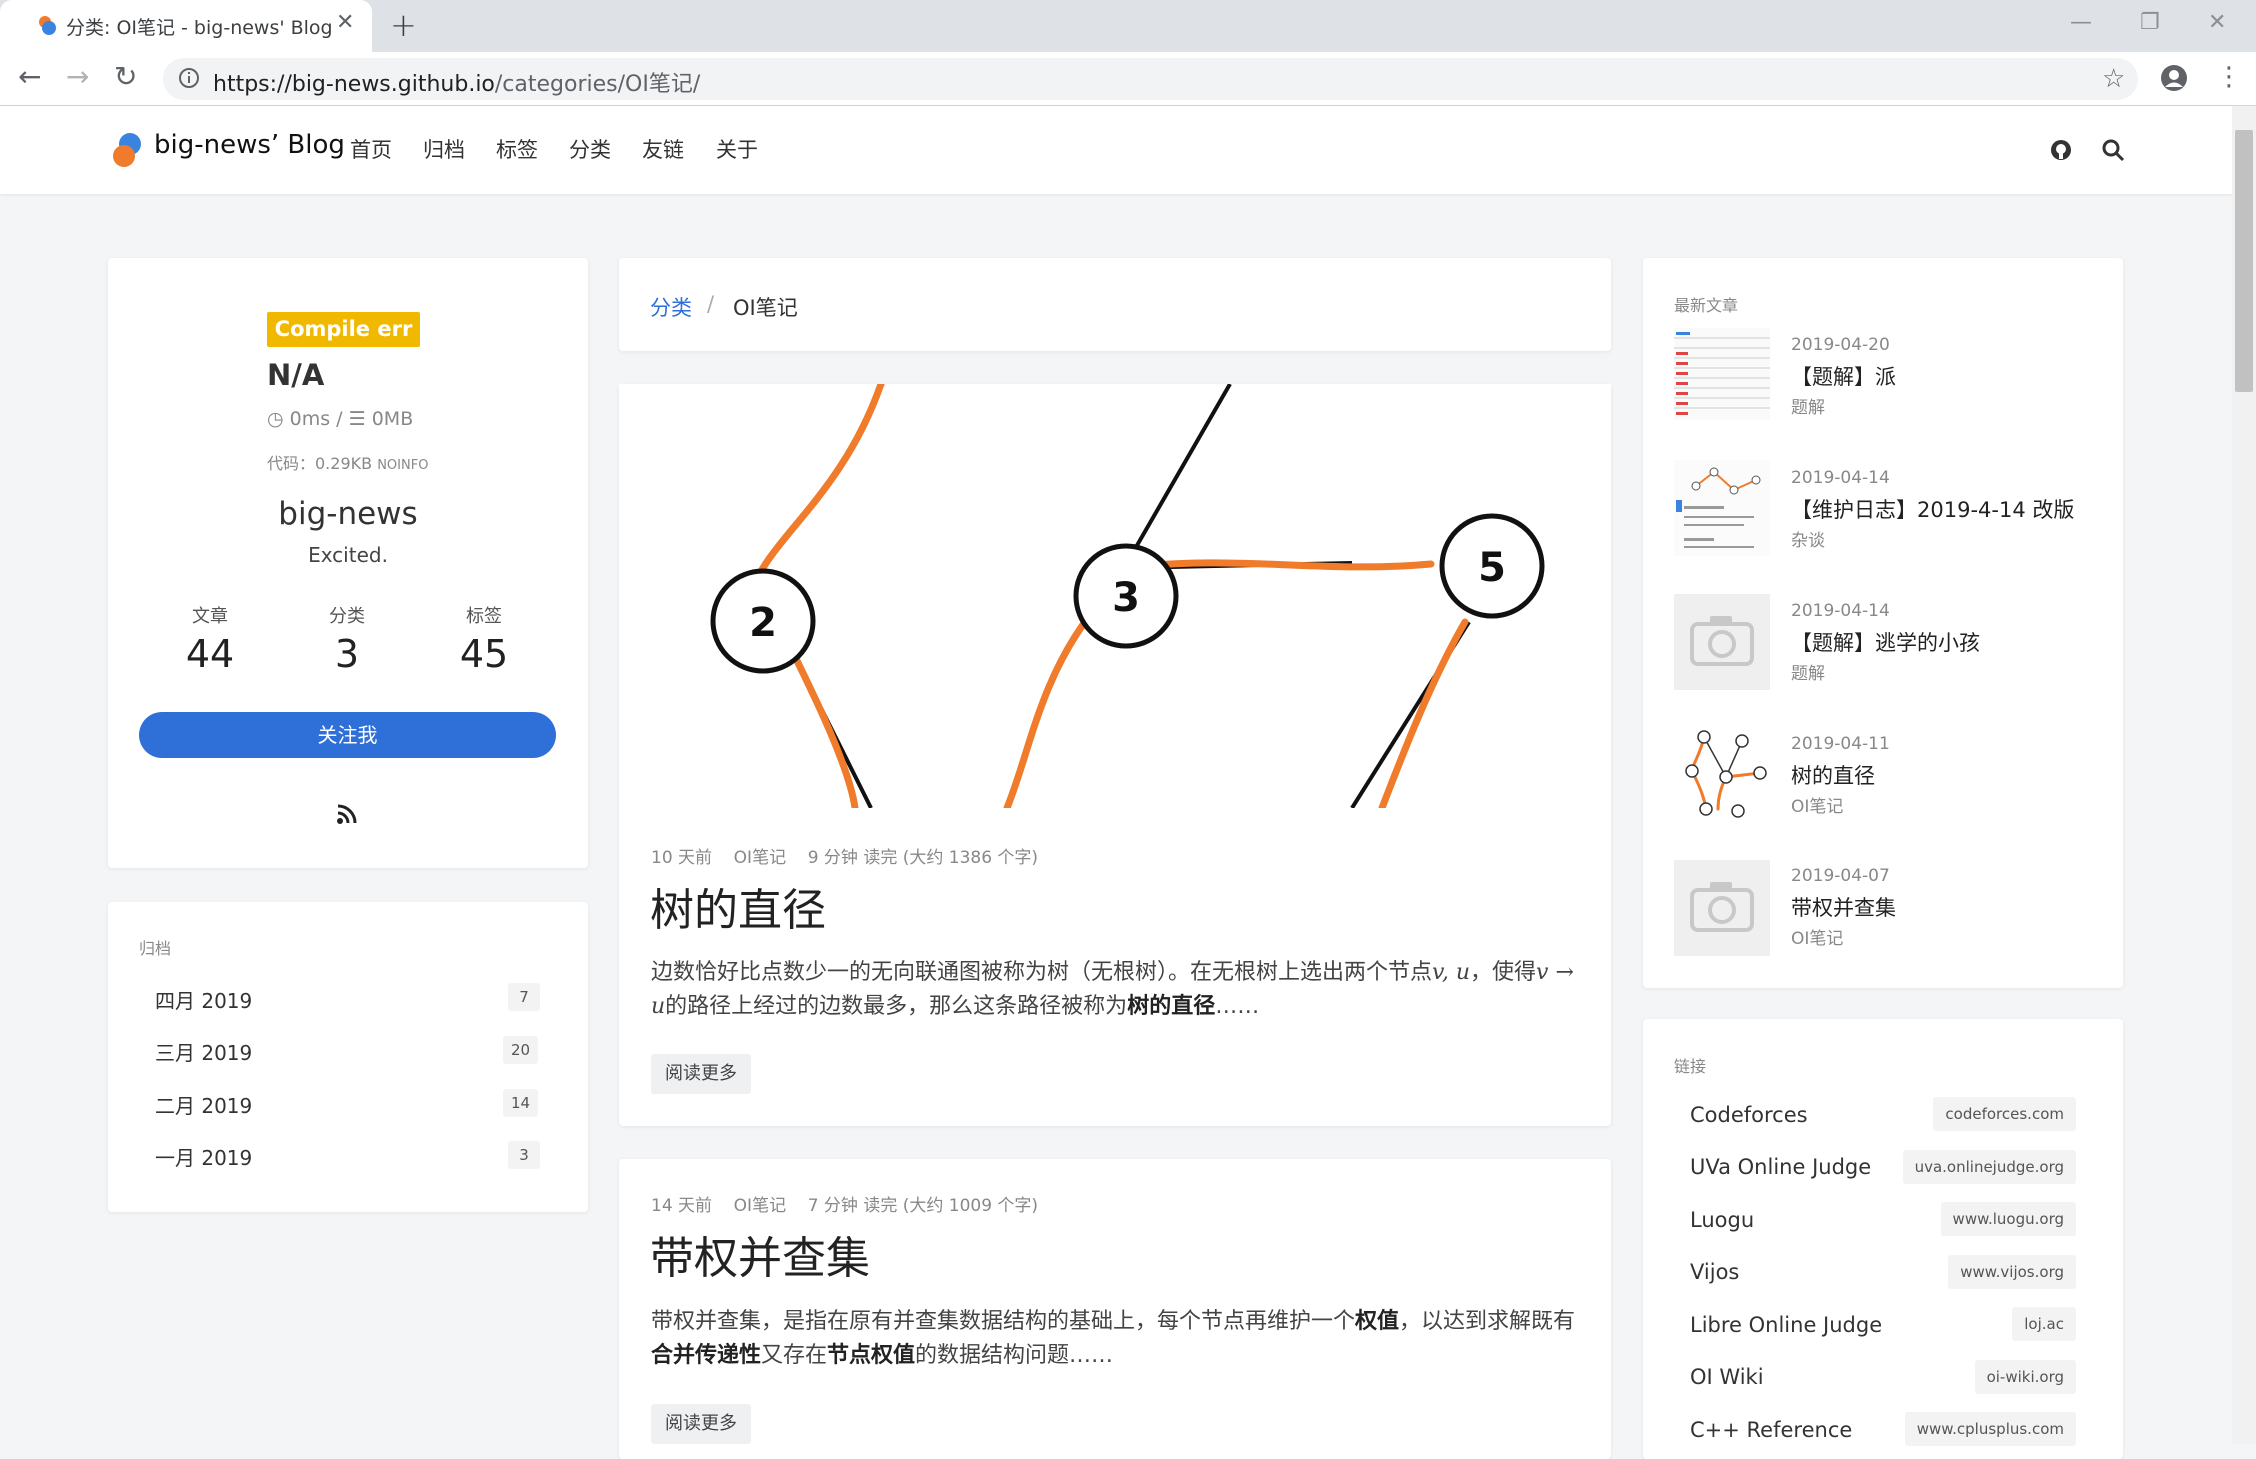 The width and height of the screenshot is (2256, 1459). Describe the element at coordinates (738, 906) in the screenshot. I see `post-title: 树的直径` at that location.